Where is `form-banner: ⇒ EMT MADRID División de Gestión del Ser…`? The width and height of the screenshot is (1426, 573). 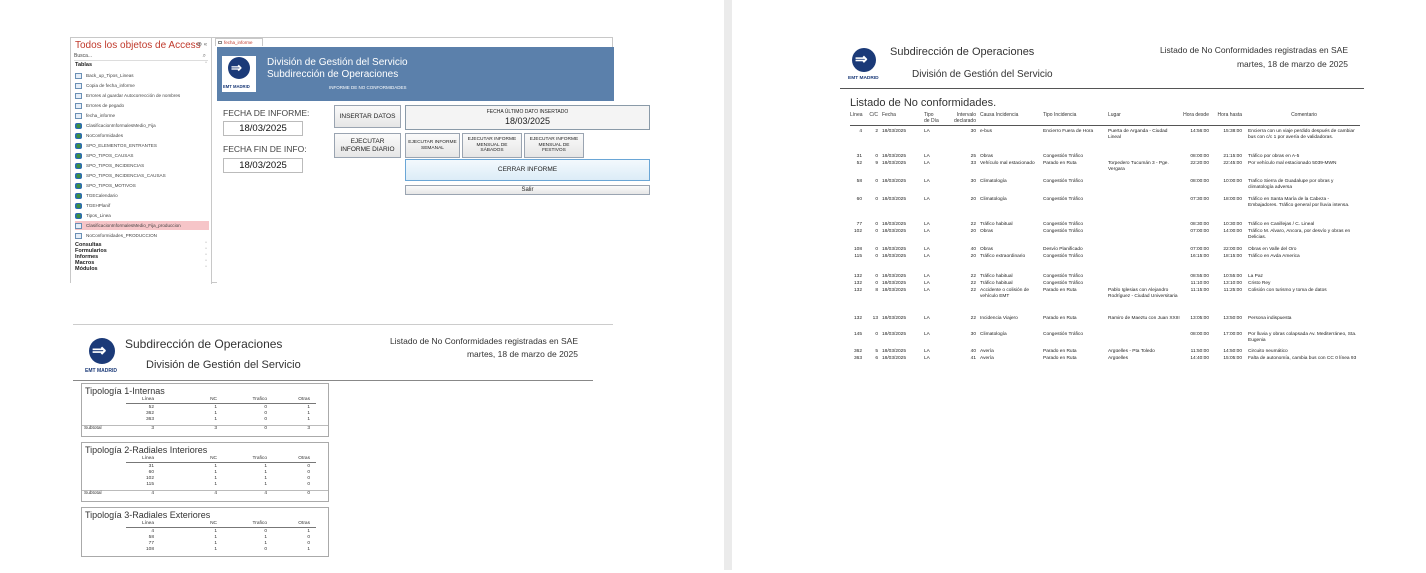 form-banner: ⇒ EMT MADRID División de Gestión del Ser… is located at coordinates (415, 74).